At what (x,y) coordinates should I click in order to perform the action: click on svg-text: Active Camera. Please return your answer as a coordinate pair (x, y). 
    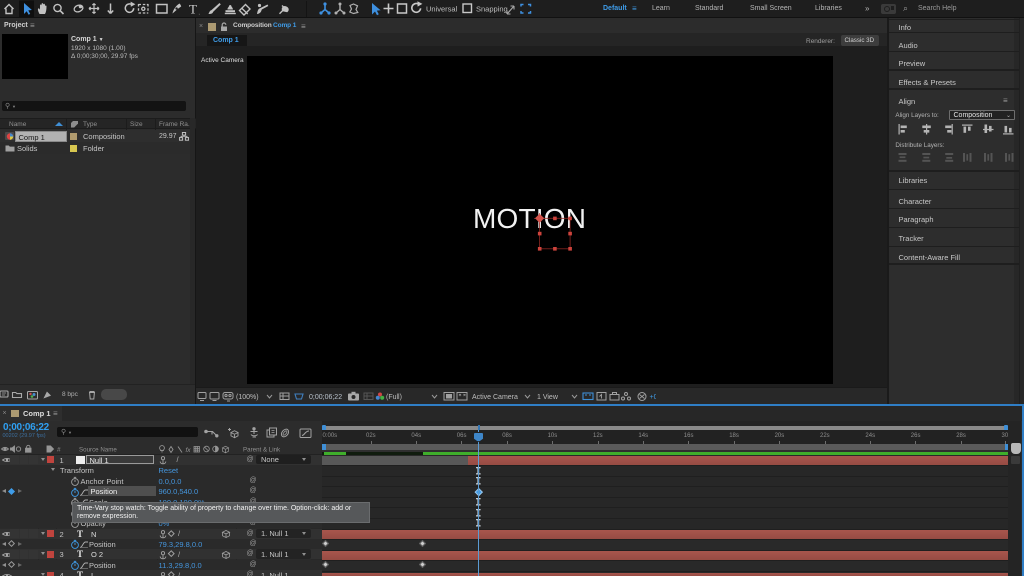
    Looking at the image, I should click on (495, 397).